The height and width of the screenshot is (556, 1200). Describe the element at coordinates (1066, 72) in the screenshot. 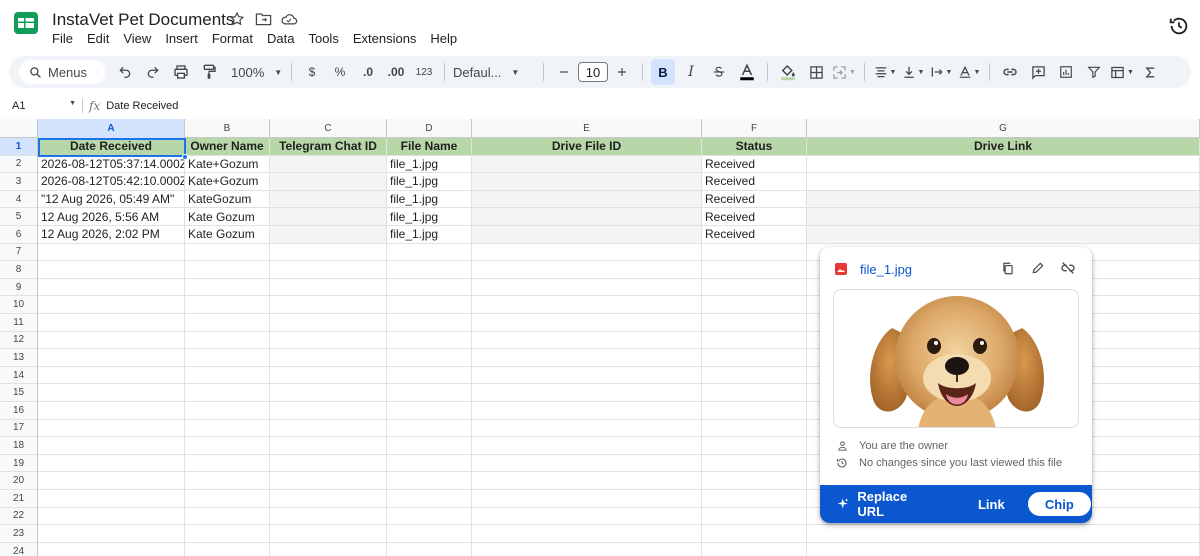

I see `insert-chart-button` at that location.